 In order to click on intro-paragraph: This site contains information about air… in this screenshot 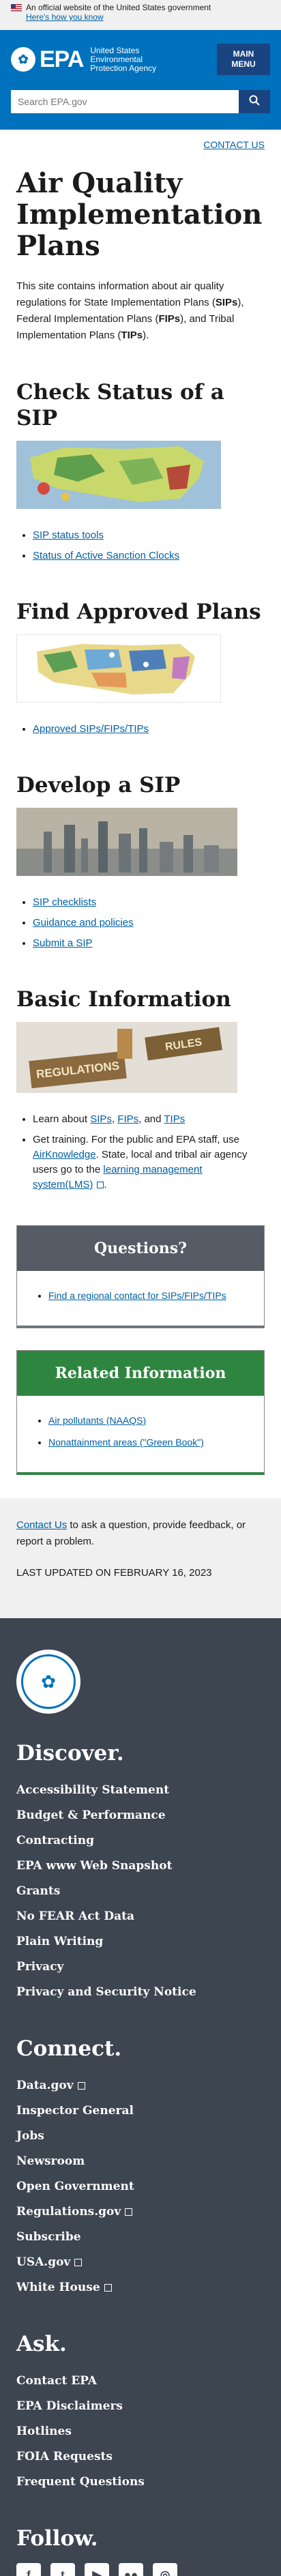, I will do `click(130, 310)`.